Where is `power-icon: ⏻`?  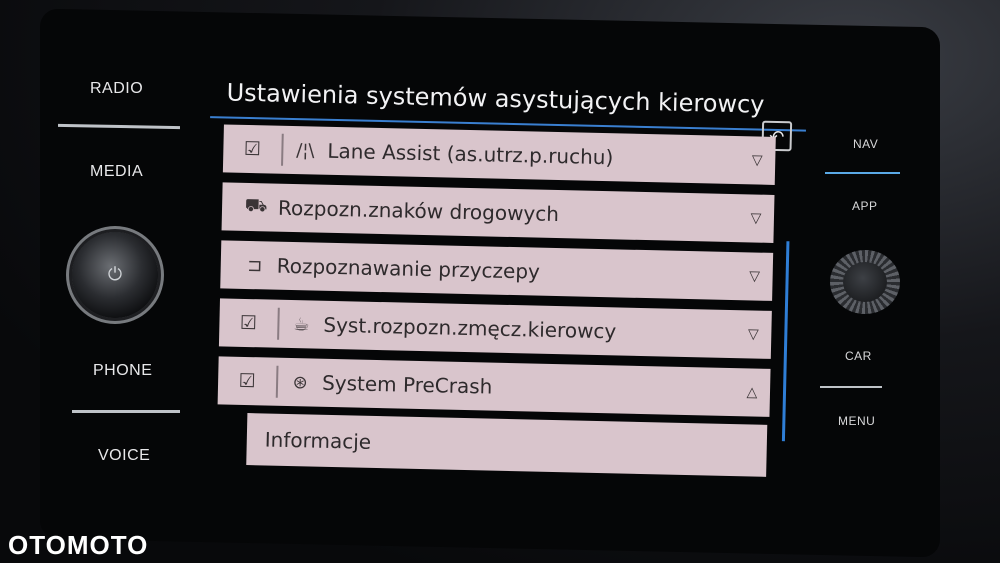
power-icon: ⏻ is located at coordinates (115, 274).